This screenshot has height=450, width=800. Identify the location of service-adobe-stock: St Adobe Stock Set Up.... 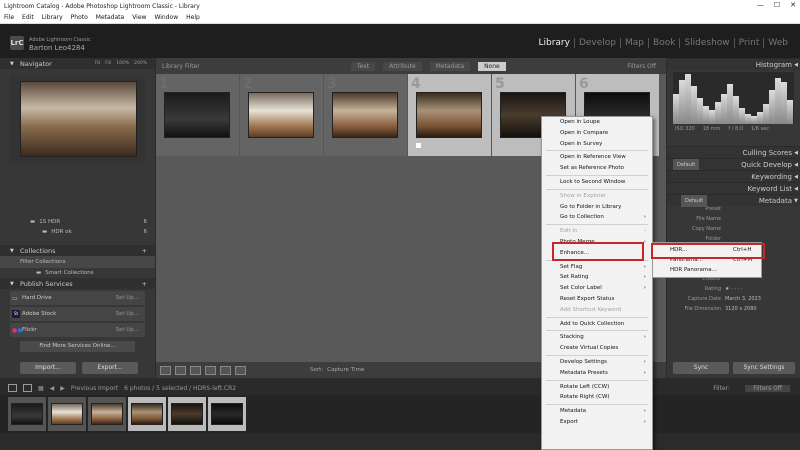
(77, 314).